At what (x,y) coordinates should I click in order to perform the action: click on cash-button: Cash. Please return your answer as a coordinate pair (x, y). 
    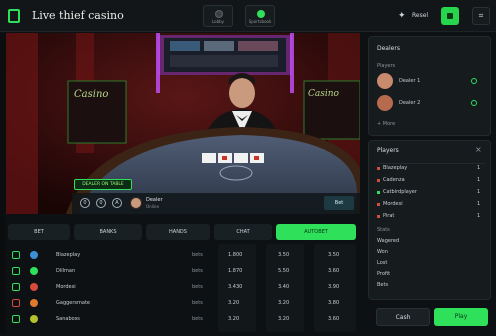
    Looking at the image, I should click on (403, 317).